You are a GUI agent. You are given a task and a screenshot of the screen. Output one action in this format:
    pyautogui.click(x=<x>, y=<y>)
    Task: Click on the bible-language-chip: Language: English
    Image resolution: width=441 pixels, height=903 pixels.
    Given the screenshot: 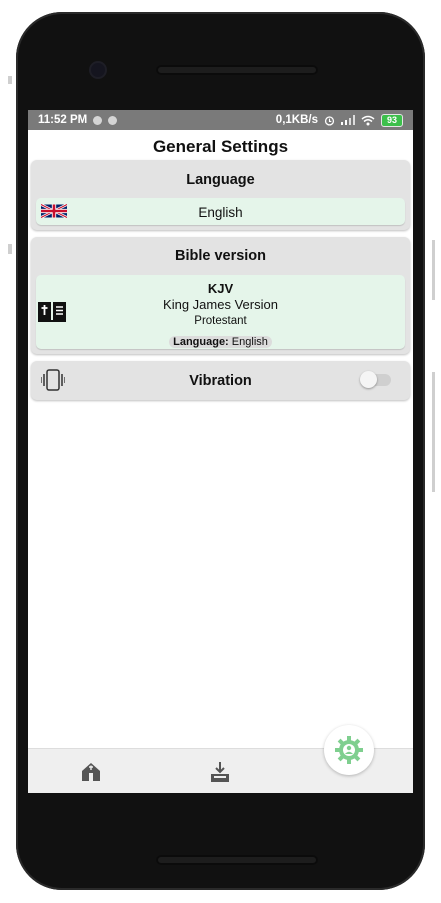 What is the action you would take?
    pyautogui.click(x=220, y=342)
    